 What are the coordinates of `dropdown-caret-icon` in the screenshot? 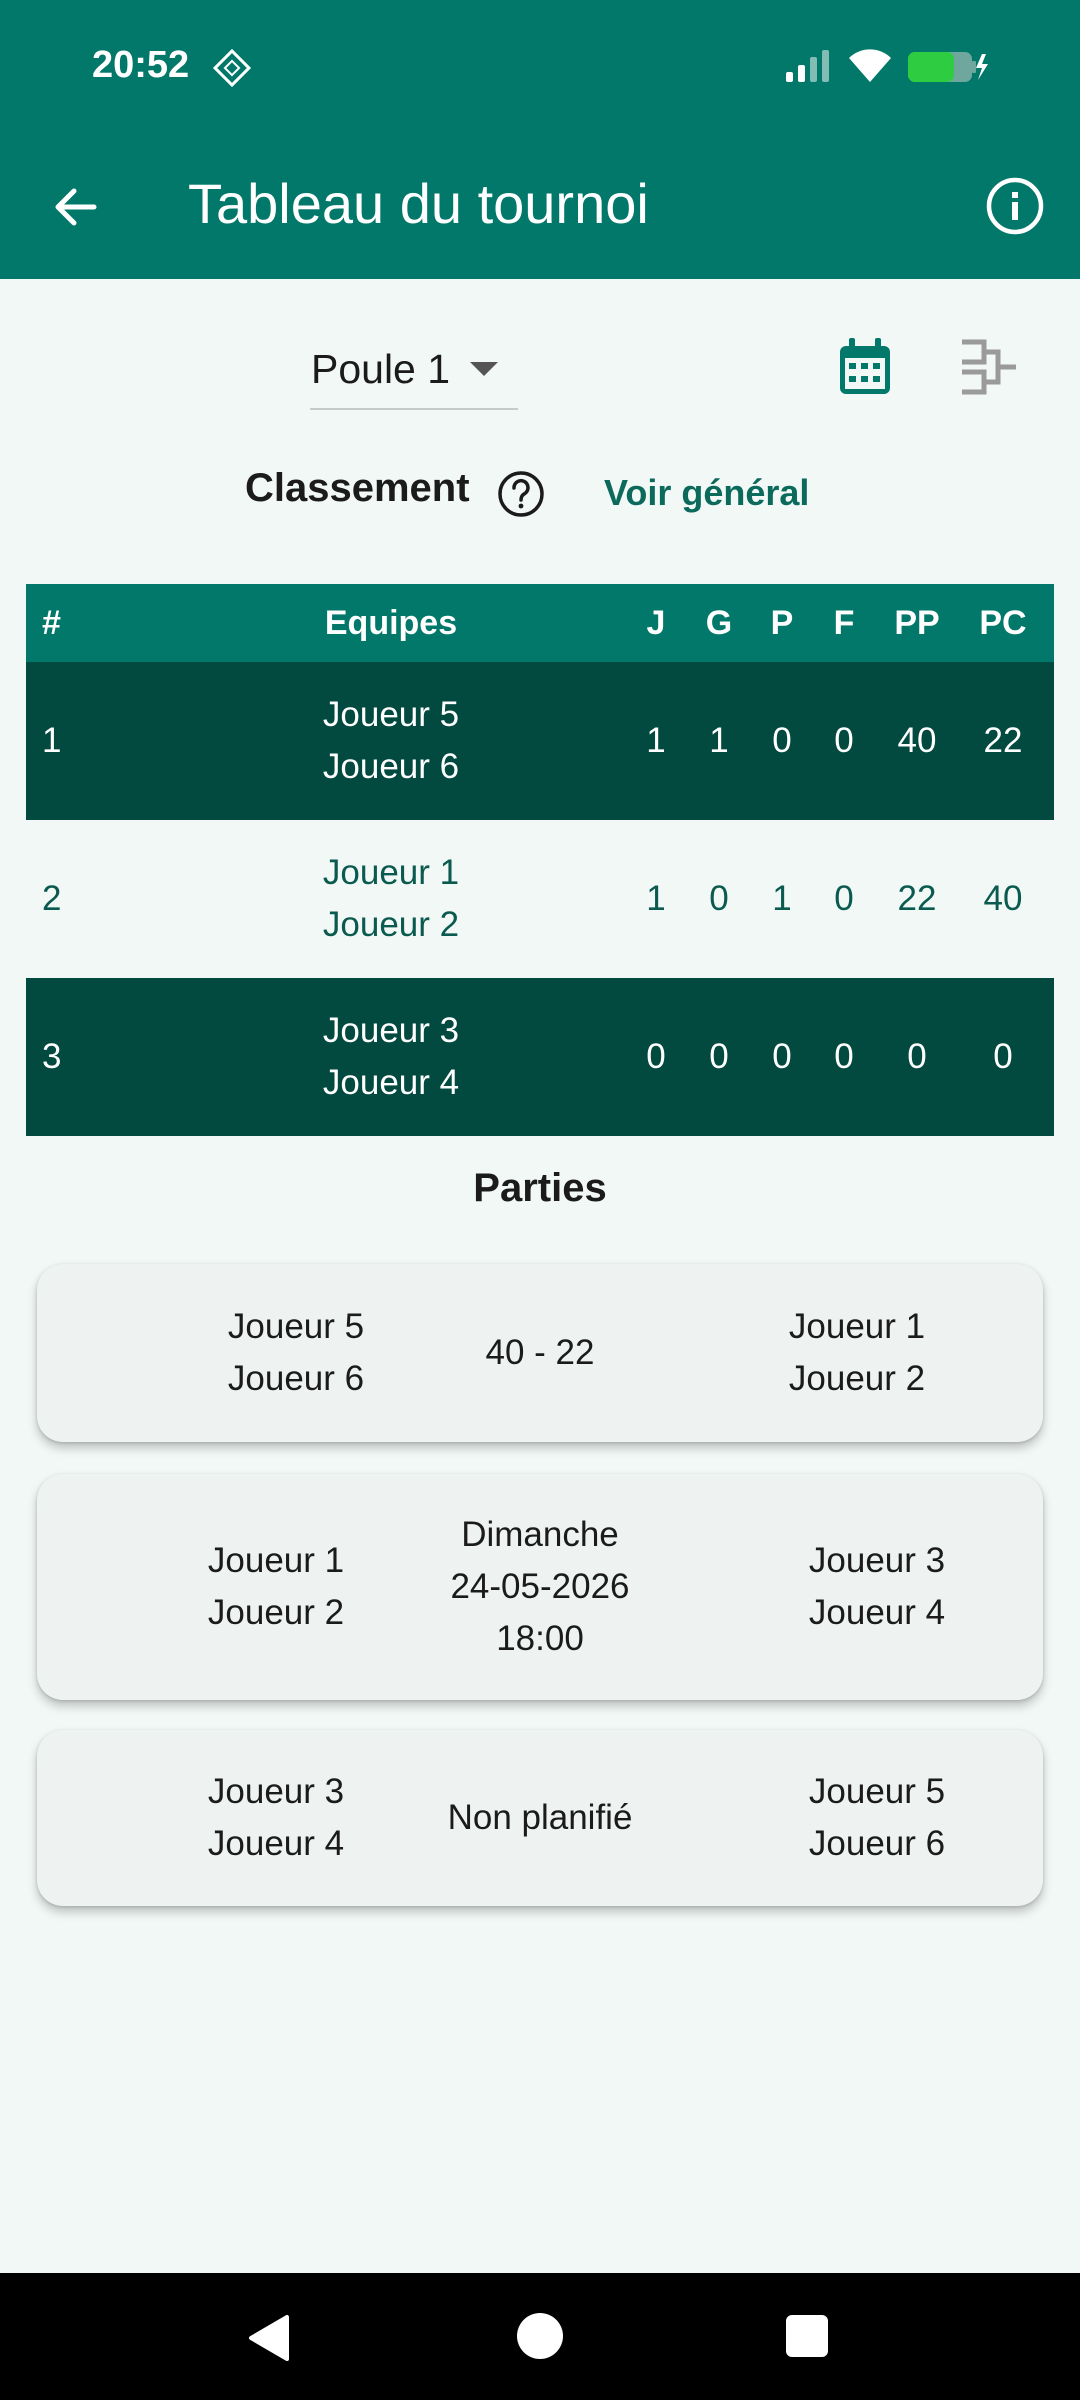 It's located at (484, 369).